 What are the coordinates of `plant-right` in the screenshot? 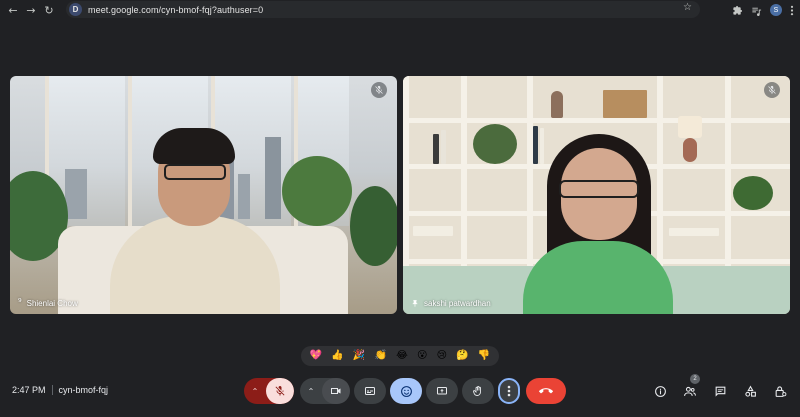 It's located at (317, 191).